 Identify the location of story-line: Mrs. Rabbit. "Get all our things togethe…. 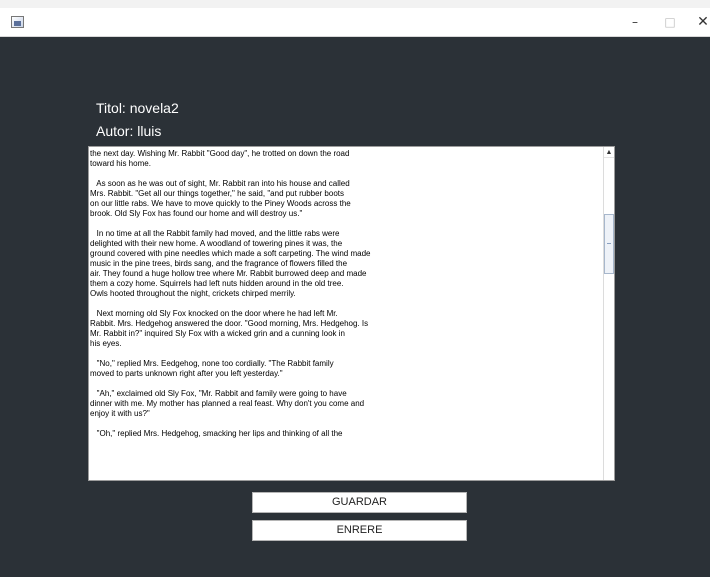
(217, 193).